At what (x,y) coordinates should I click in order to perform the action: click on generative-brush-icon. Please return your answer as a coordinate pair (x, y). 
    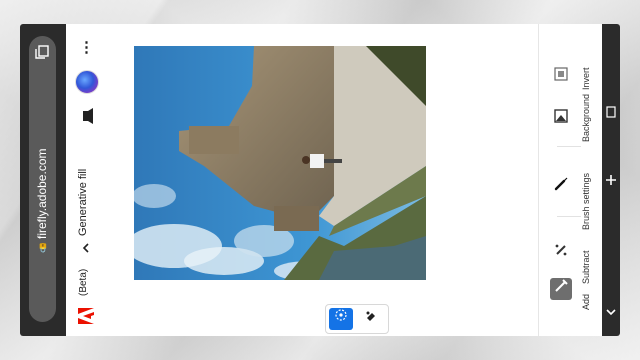
    Looking at the image, I should click on (341, 319).